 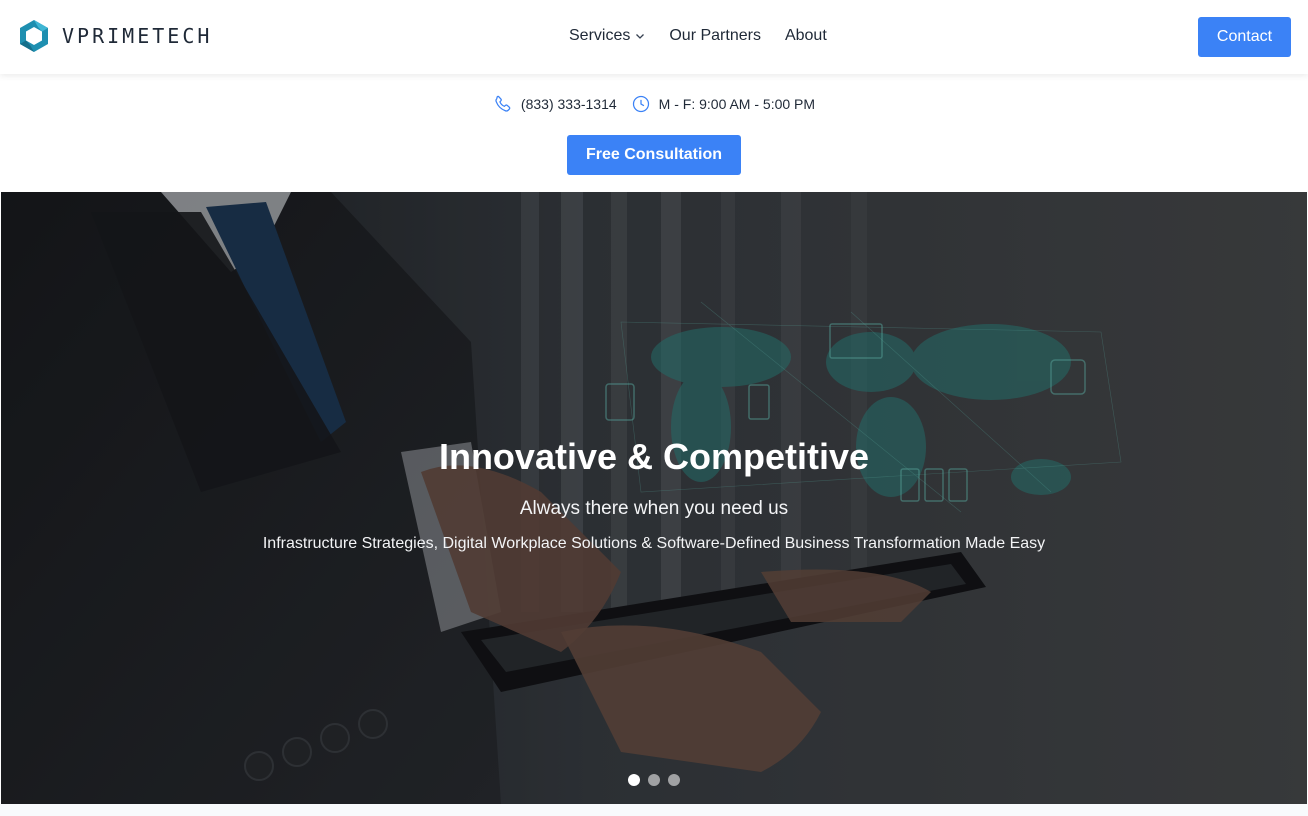 I want to click on carousel-indicators, so click(x=654, y=780).